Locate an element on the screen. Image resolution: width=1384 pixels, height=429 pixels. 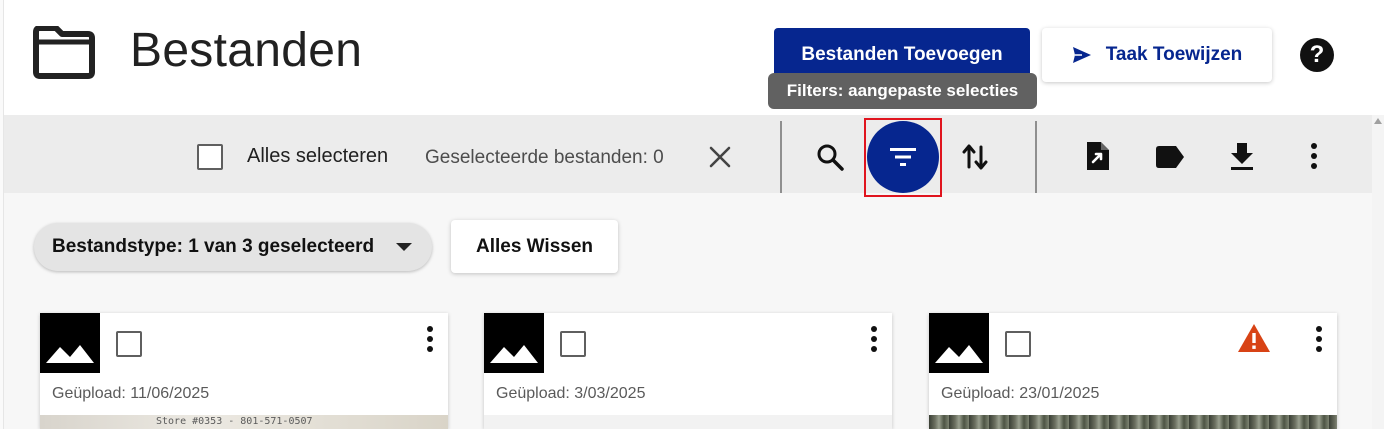
warning-icon is located at coordinates (1254, 338).